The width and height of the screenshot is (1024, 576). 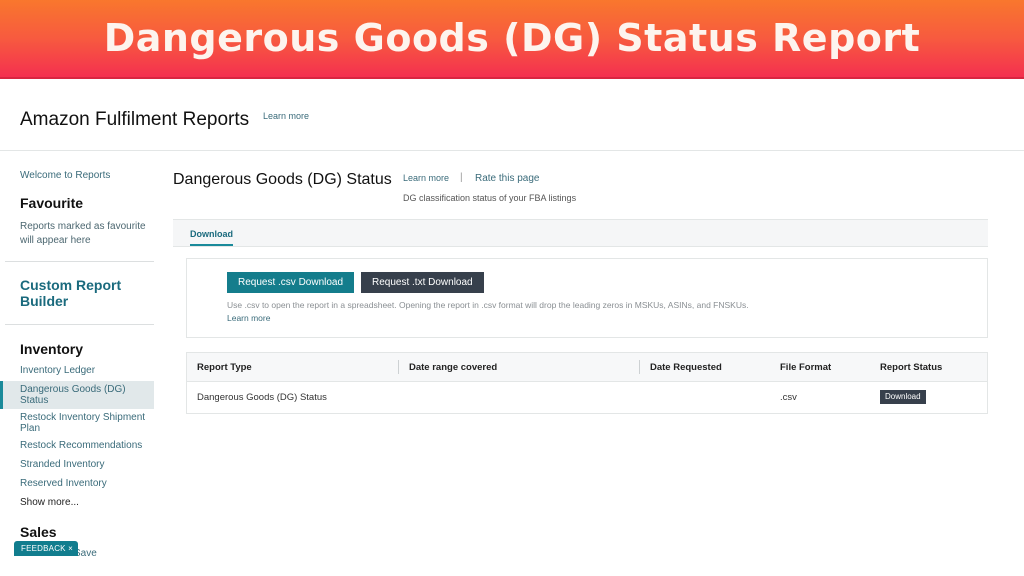 I want to click on app-title: Amazon Fulfilment Reports, so click(x=135, y=119).